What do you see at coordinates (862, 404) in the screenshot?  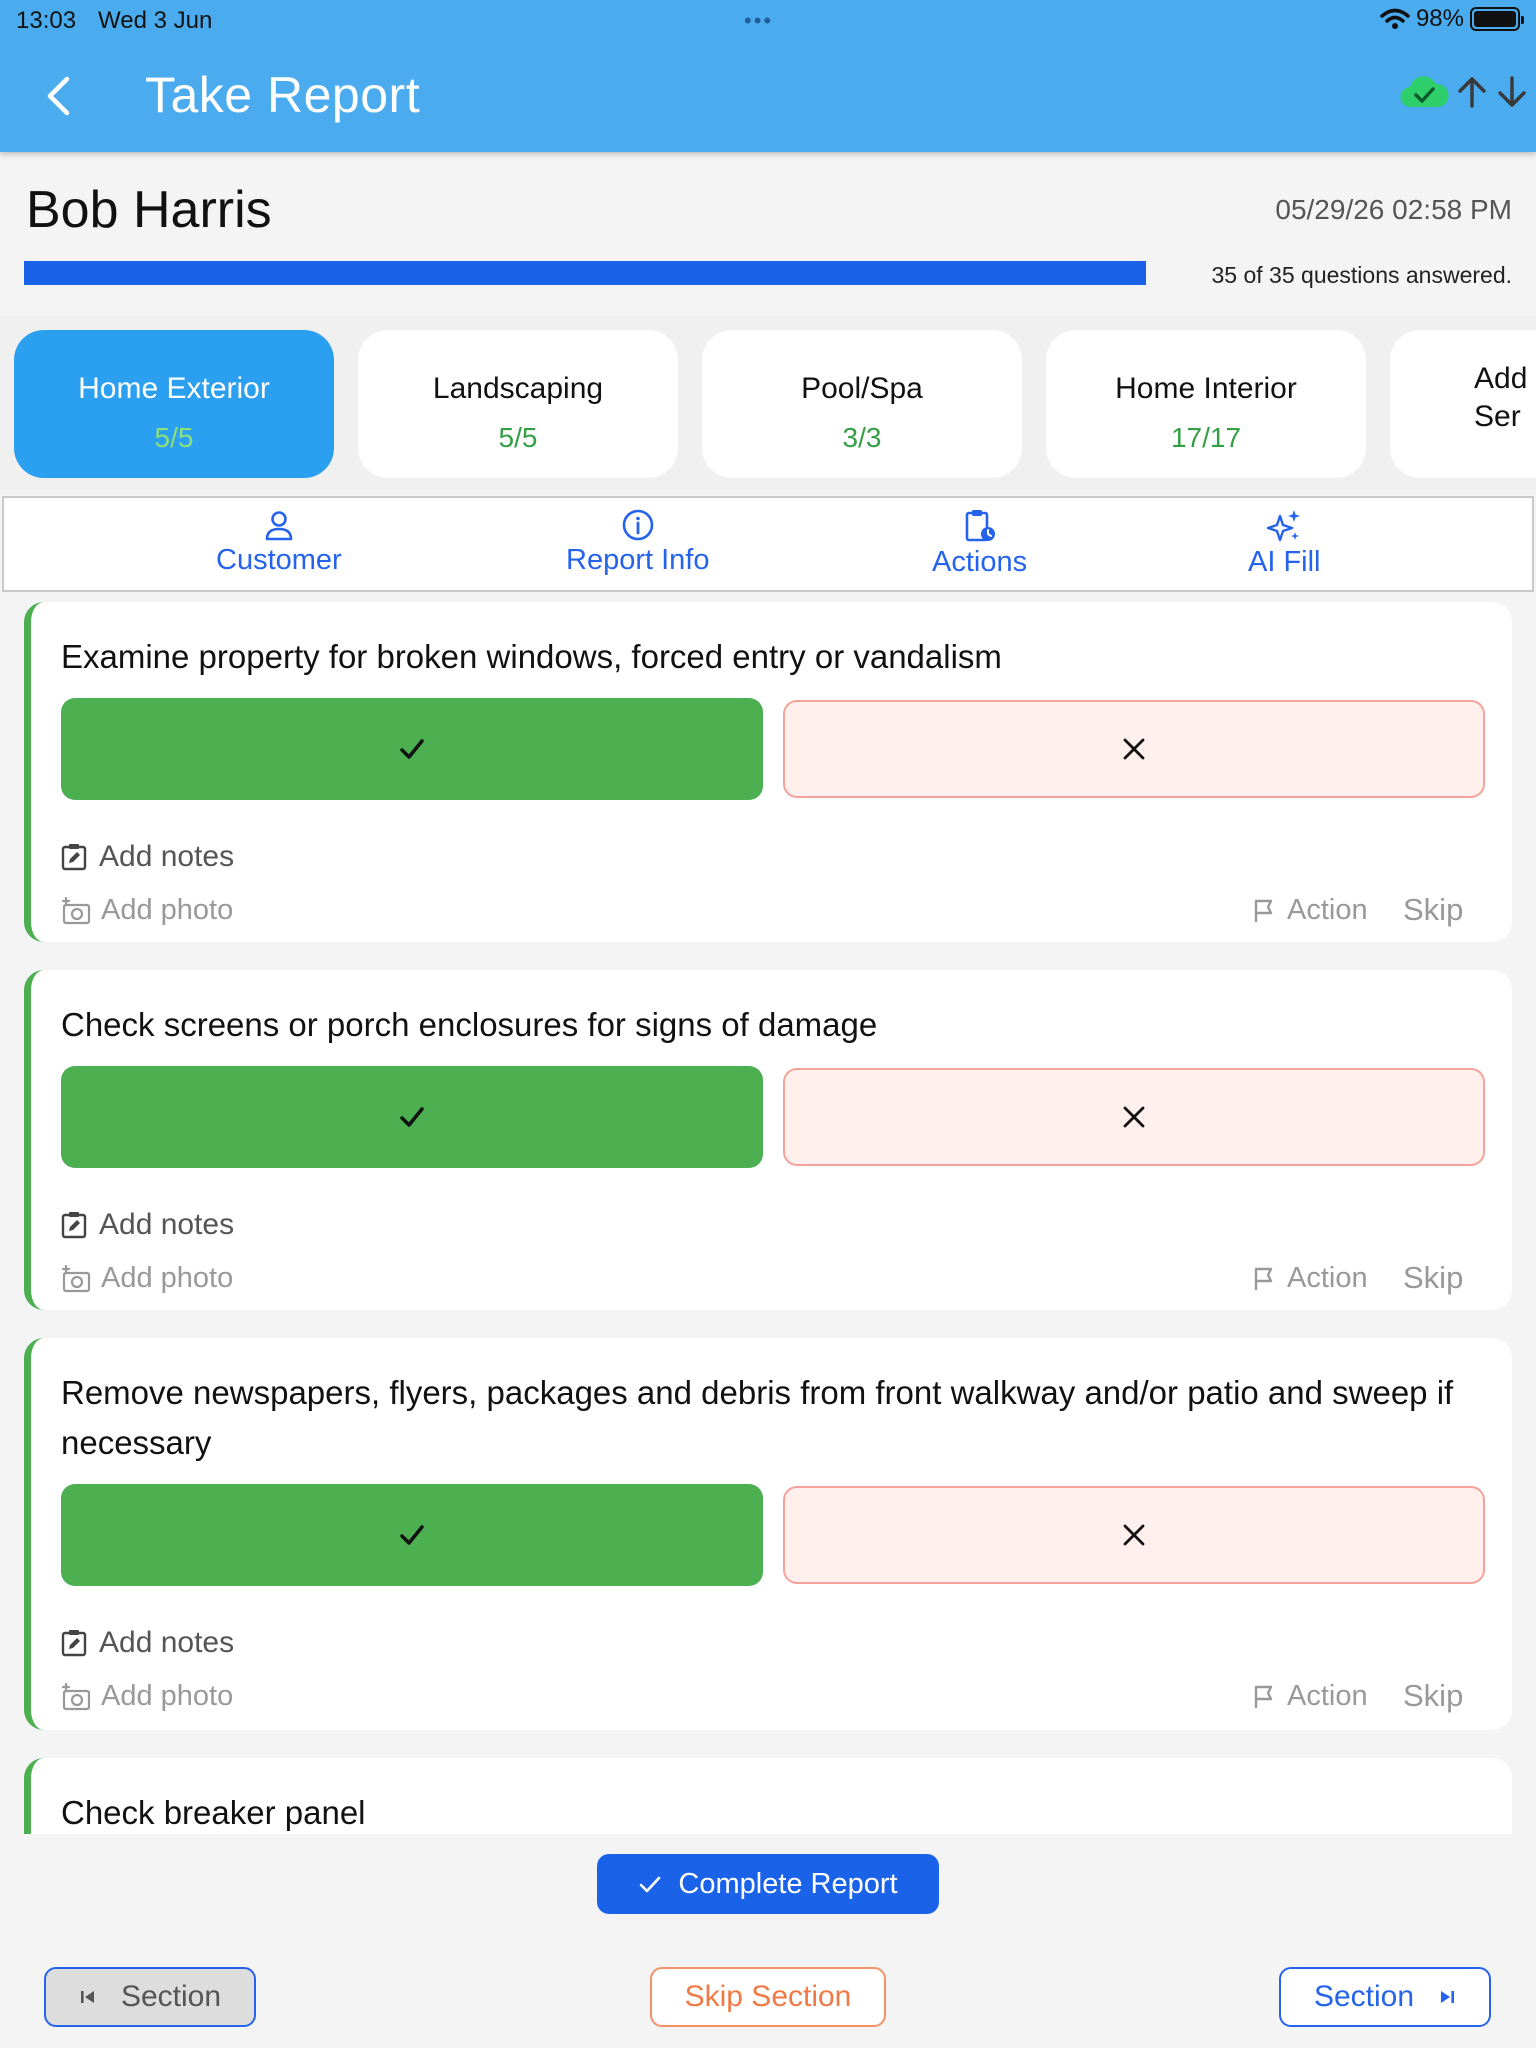 I see `section-tab-pool-spa: Pool/Spa 3/3` at bounding box center [862, 404].